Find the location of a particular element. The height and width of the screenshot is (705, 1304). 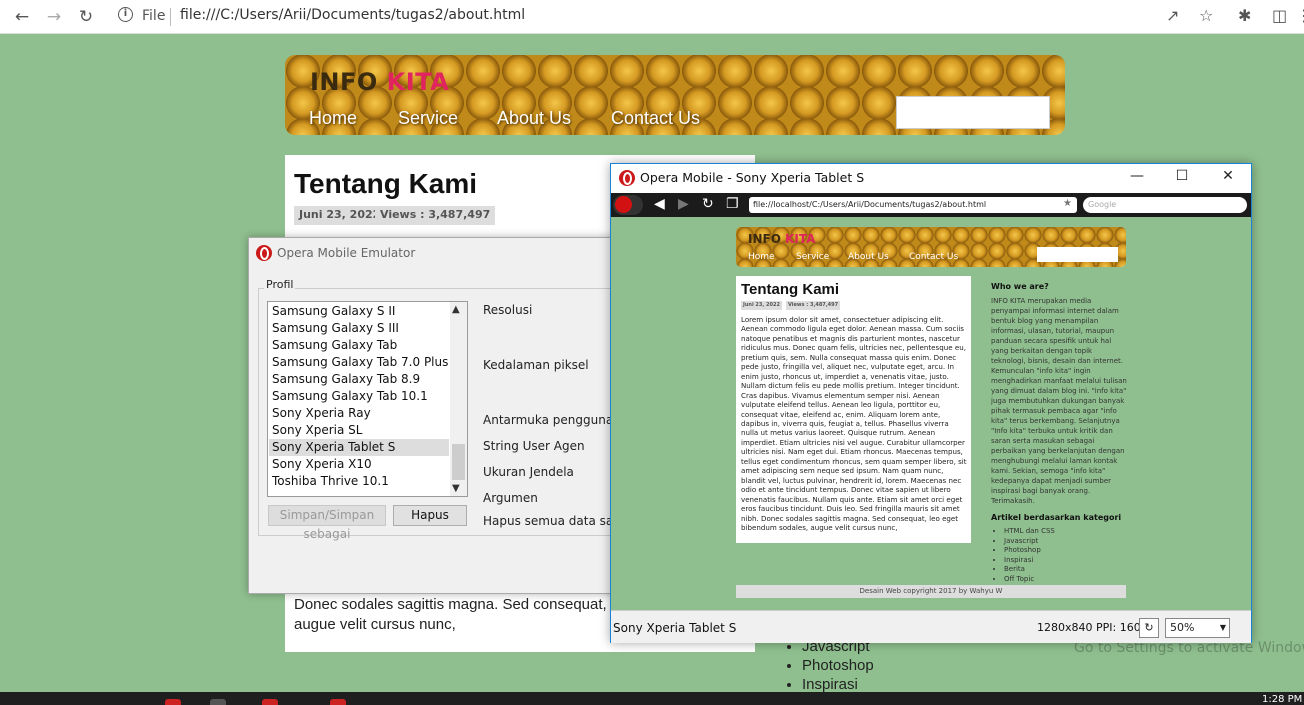

mini-nav-service: Service is located at coordinates (812, 257).